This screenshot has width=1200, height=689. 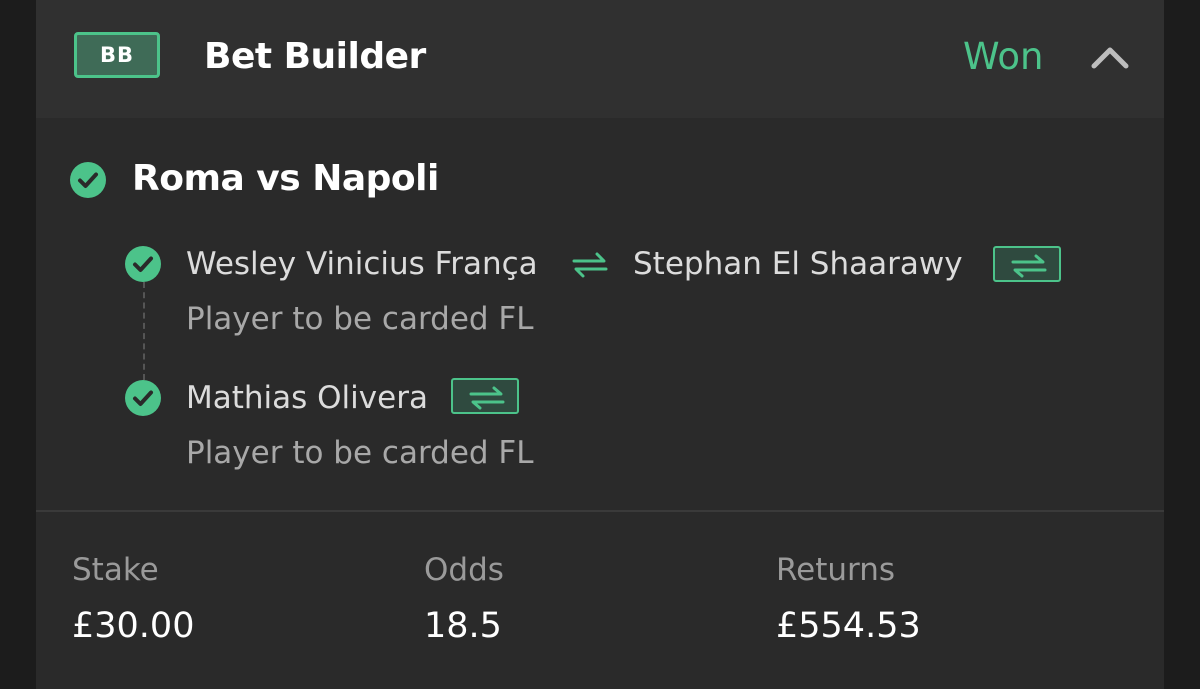 What do you see at coordinates (590, 265) in the screenshot?
I see `substitution-arrows-icon` at bounding box center [590, 265].